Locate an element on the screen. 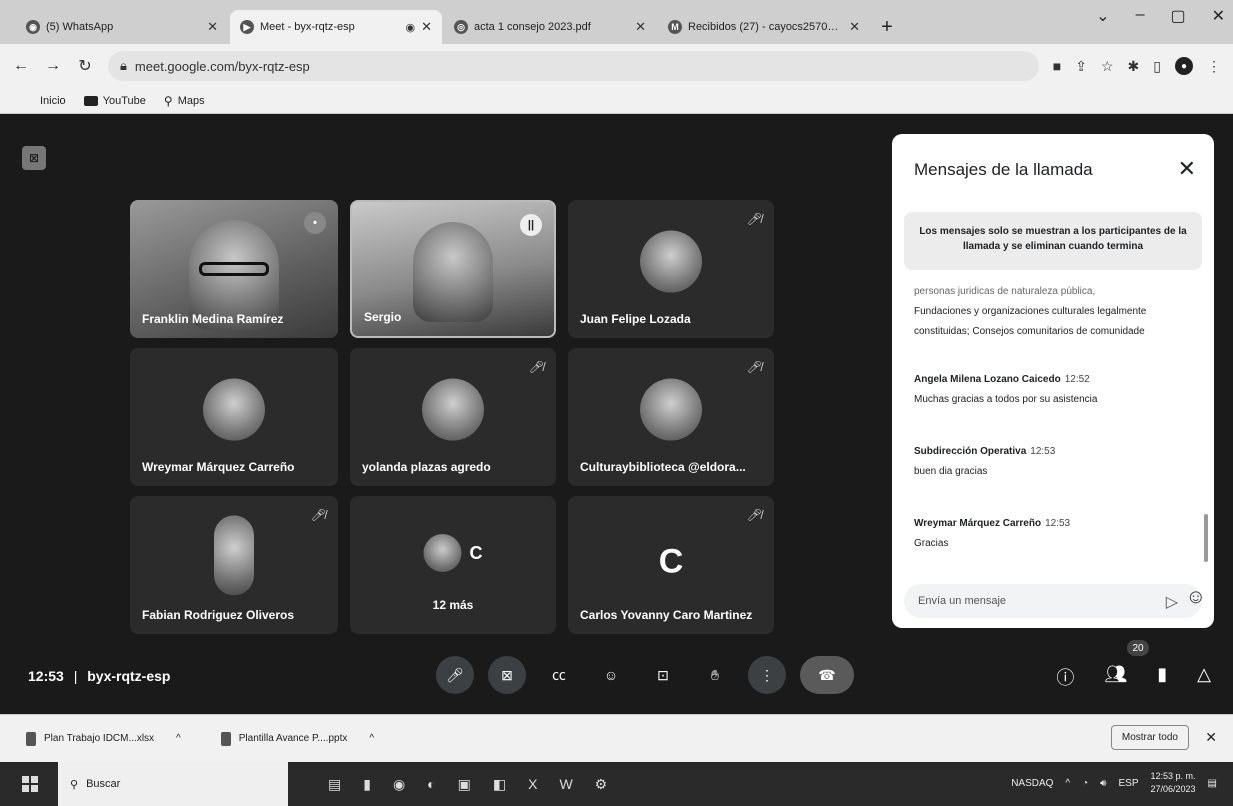 The height and width of the screenshot is (806, 1233). share-icon: ⇪ is located at coordinates (1081, 66).